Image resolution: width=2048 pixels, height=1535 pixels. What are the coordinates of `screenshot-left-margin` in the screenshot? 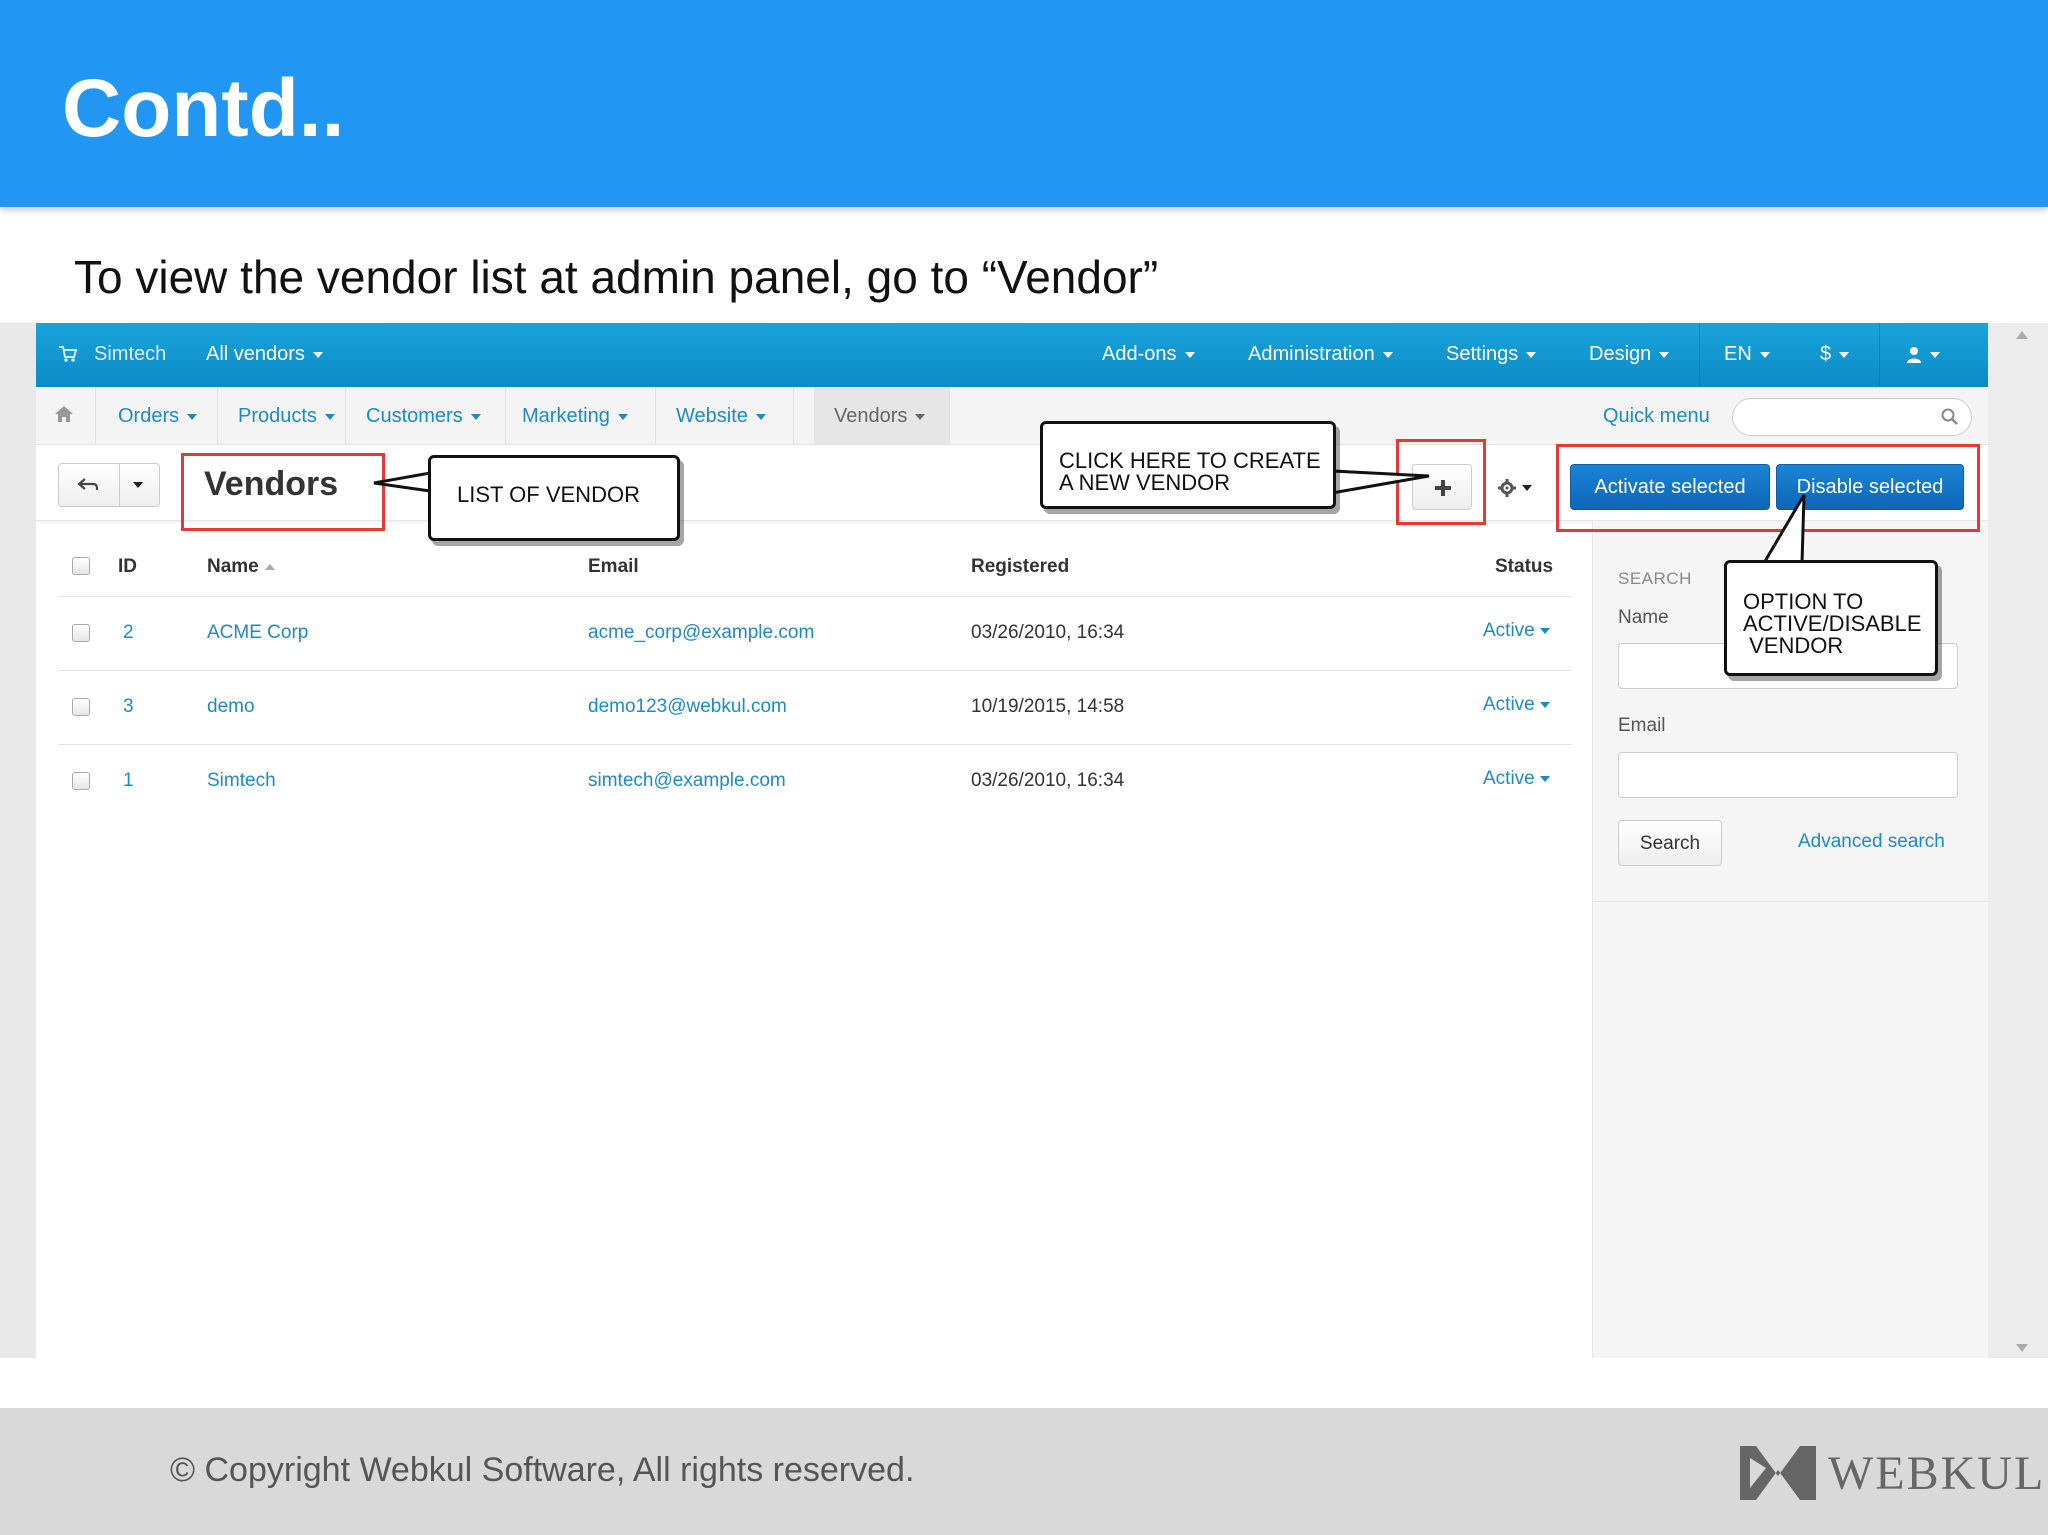 It's located at (18, 840).